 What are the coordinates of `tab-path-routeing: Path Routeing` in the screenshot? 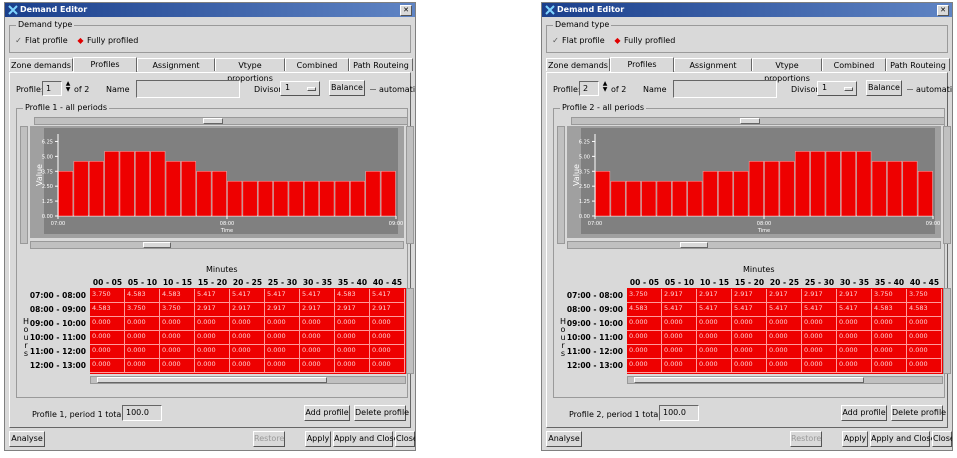 It's located at (918, 64).